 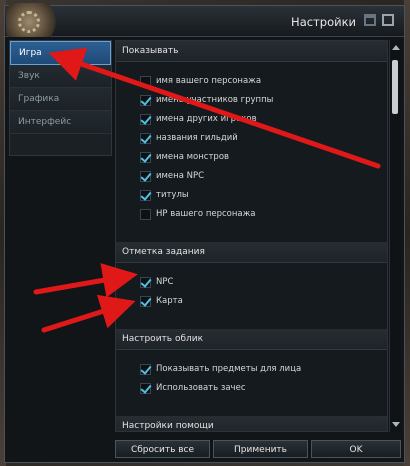 I want to click on option-row: NPC, so click(x=251, y=282).